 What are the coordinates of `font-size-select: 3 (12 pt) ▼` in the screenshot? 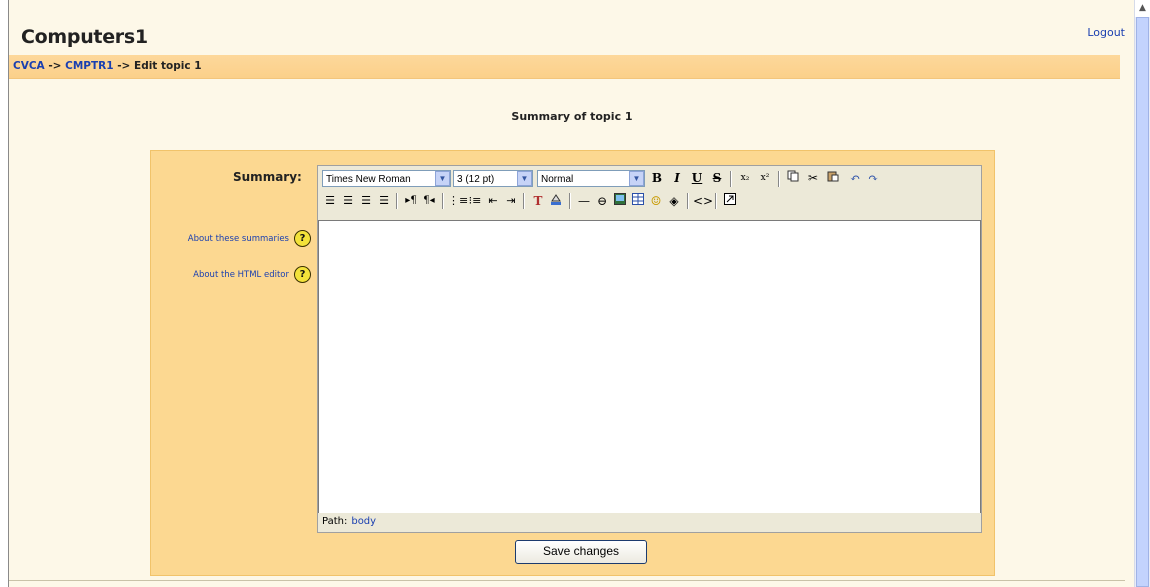 It's located at (493, 178).